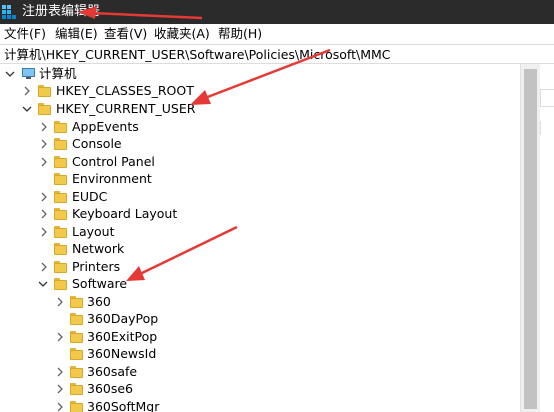  Describe the element at coordinates (99, 301) in the screenshot. I see `tree-node-label: 360` at that location.